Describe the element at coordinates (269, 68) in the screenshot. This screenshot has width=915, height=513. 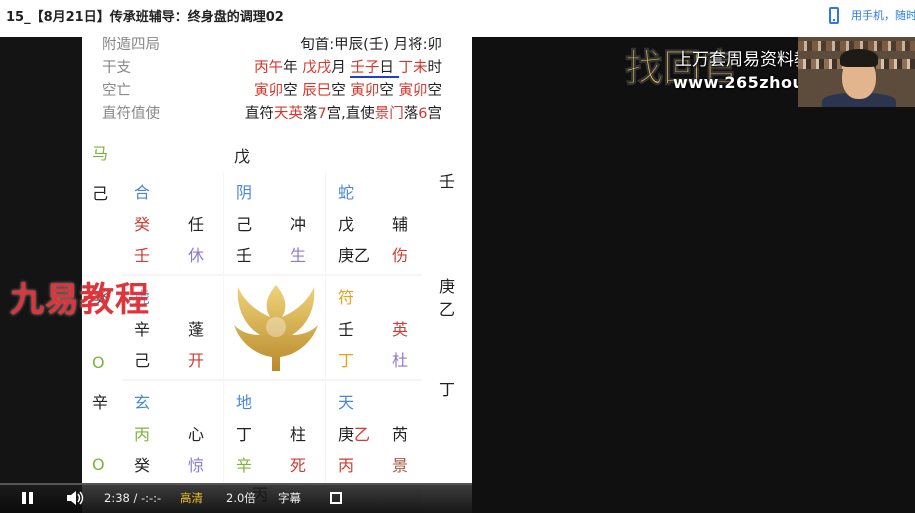
I see `info-value-part: 丙午` at that location.